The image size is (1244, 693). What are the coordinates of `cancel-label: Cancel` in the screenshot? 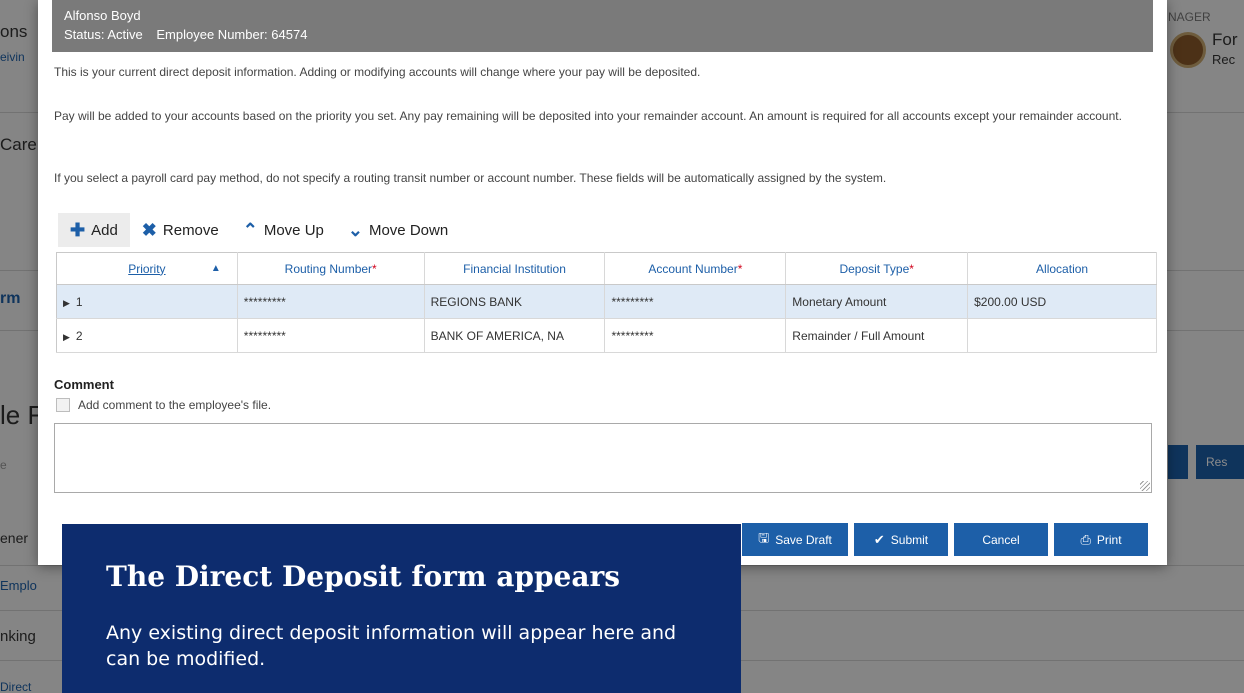 It's located at (1001, 539).